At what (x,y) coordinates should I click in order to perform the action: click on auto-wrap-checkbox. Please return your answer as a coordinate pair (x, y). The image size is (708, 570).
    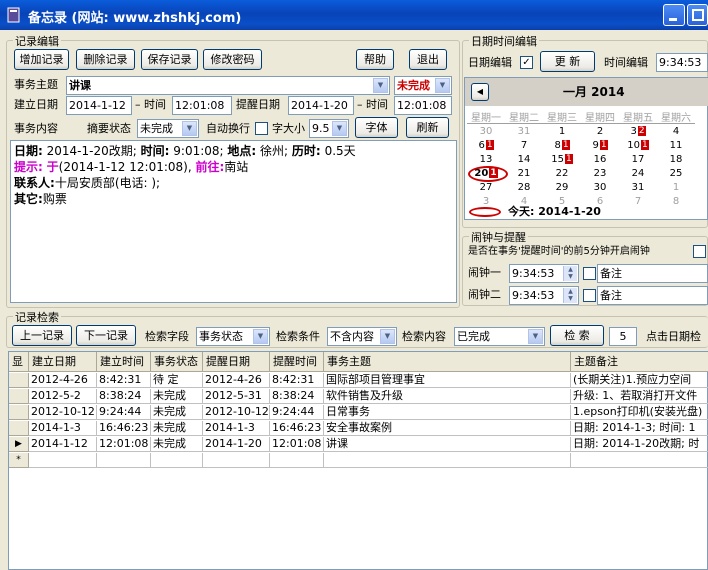
    Looking at the image, I should click on (261, 128).